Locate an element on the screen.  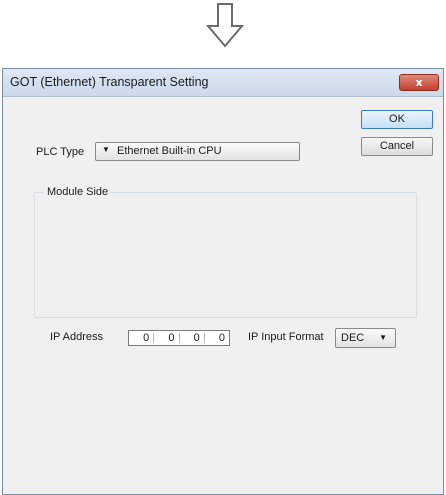
ip-input-format-value: DEC is located at coordinates (353, 338).